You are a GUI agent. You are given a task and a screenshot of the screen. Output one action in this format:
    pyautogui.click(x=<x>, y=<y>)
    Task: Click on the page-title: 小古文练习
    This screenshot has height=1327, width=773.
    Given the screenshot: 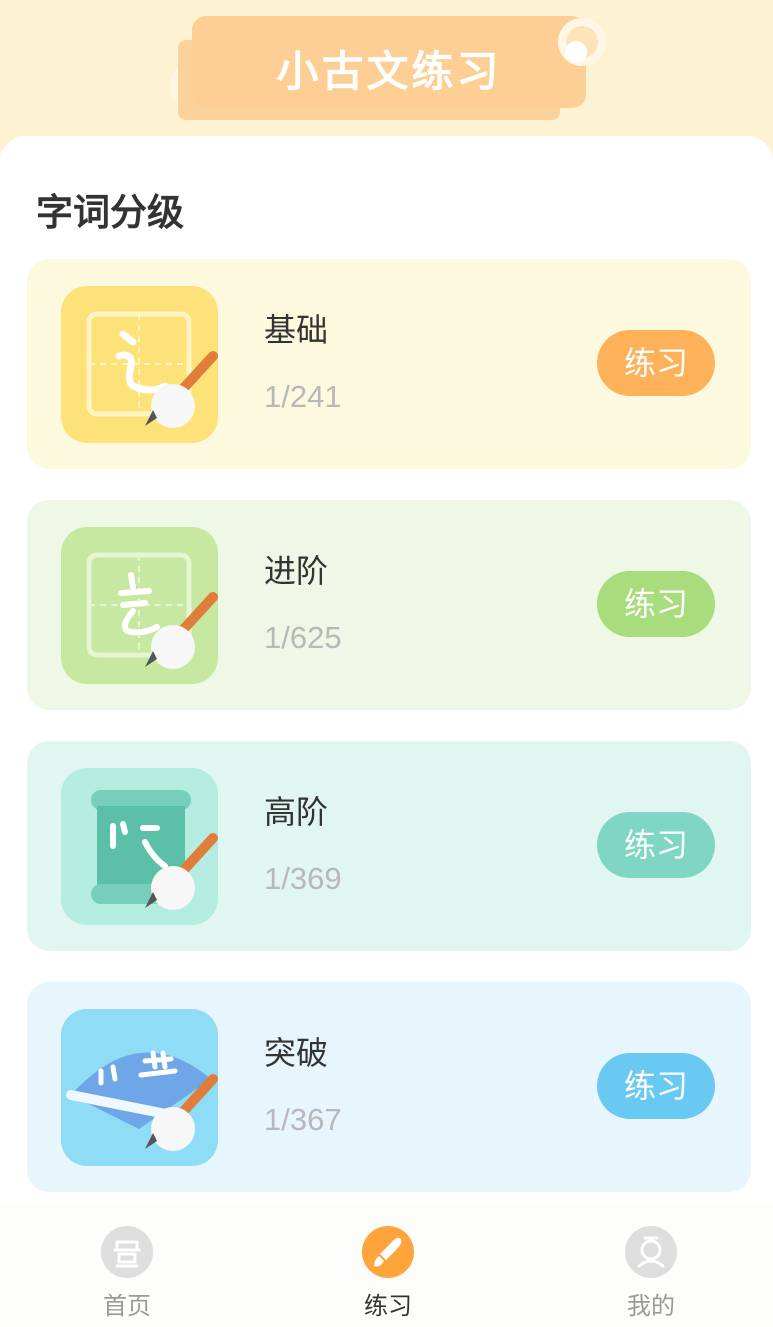 What is the action you would take?
    pyautogui.click(x=389, y=71)
    